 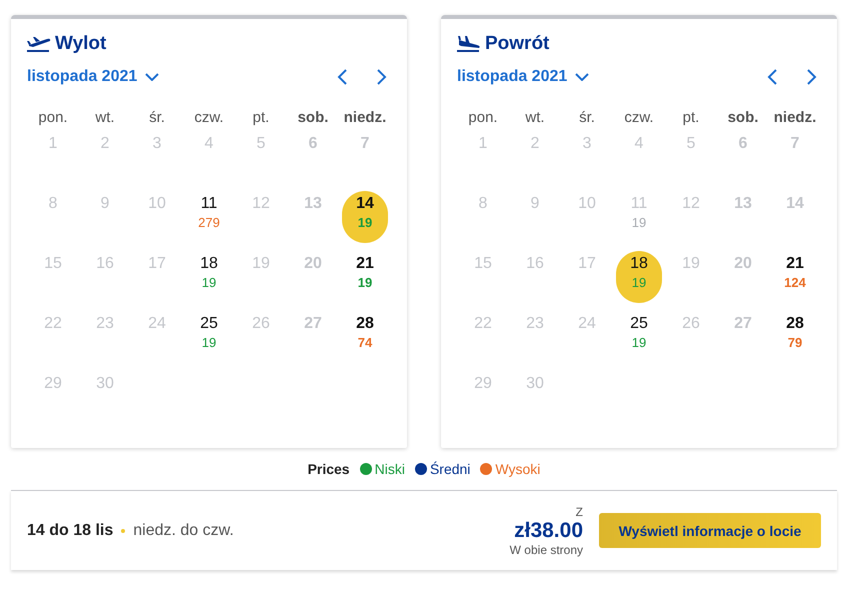 What do you see at coordinates (123, 530) in the screenshot?
I see `separator-dot` at bounding box center [123, 530].